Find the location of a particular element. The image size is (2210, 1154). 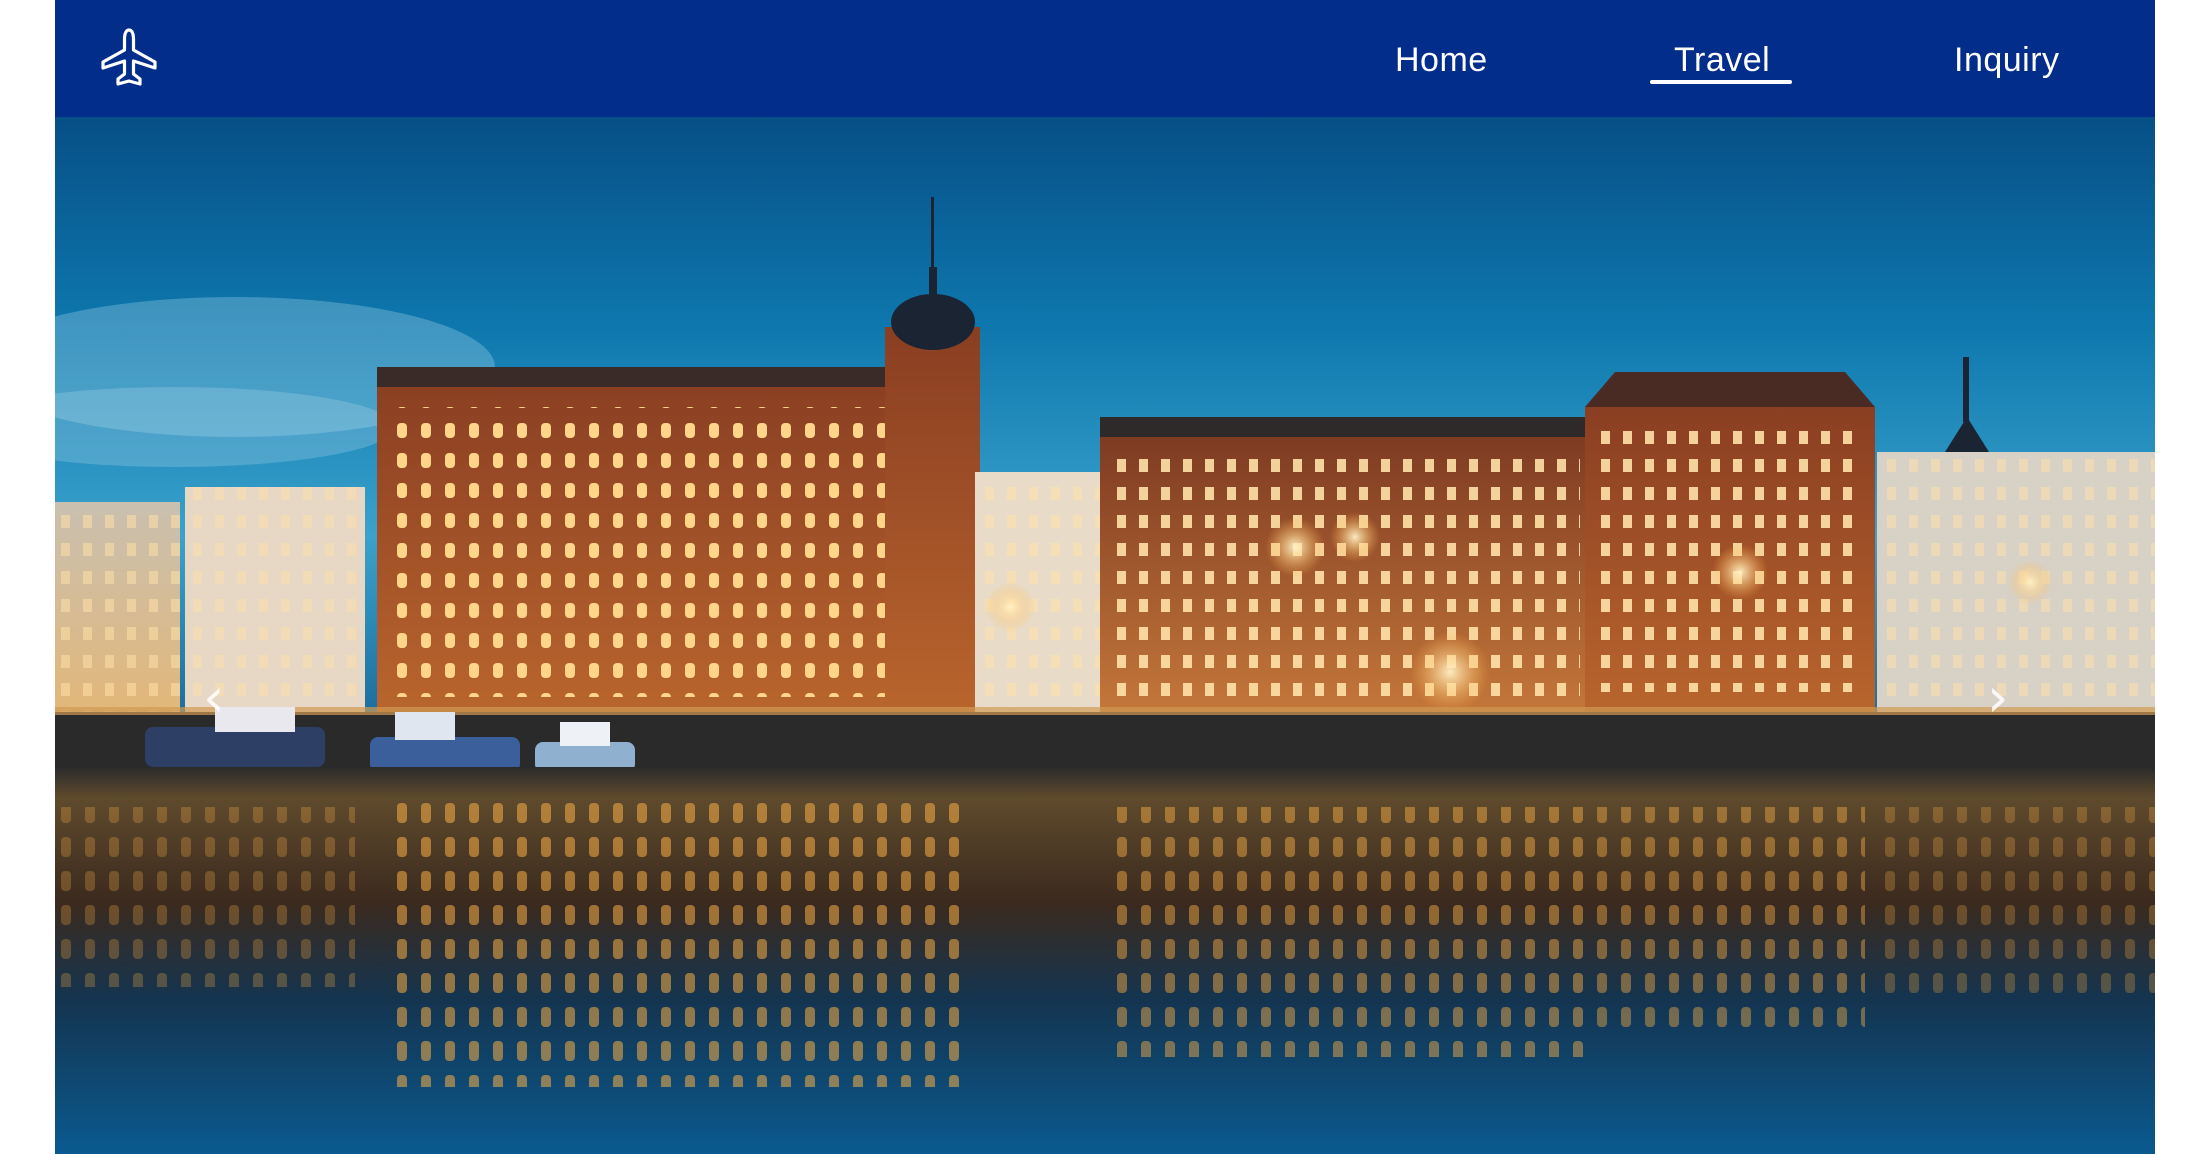

nav-home-link: Home is located at coordinates (1441, 60).